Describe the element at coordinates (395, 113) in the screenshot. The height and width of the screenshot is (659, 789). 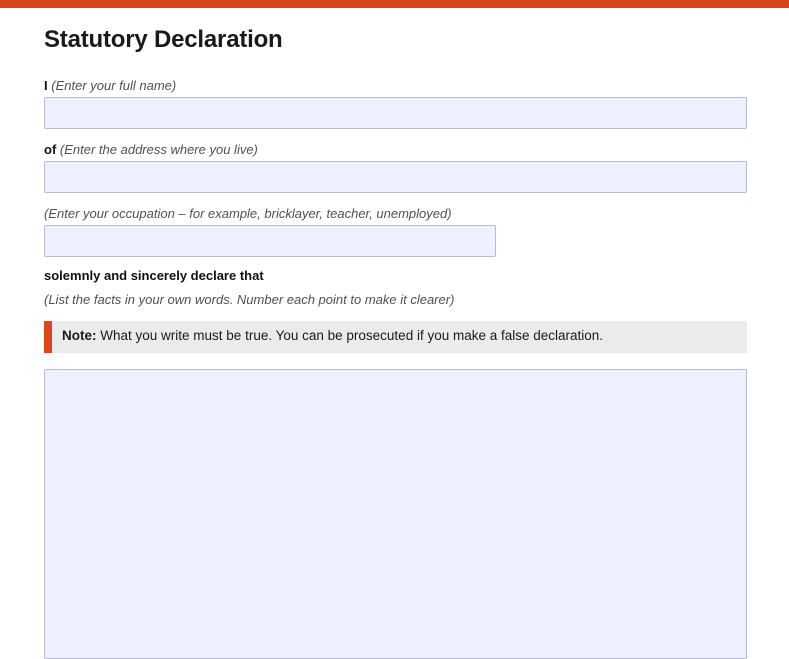
I see `full-name-input` at that location.